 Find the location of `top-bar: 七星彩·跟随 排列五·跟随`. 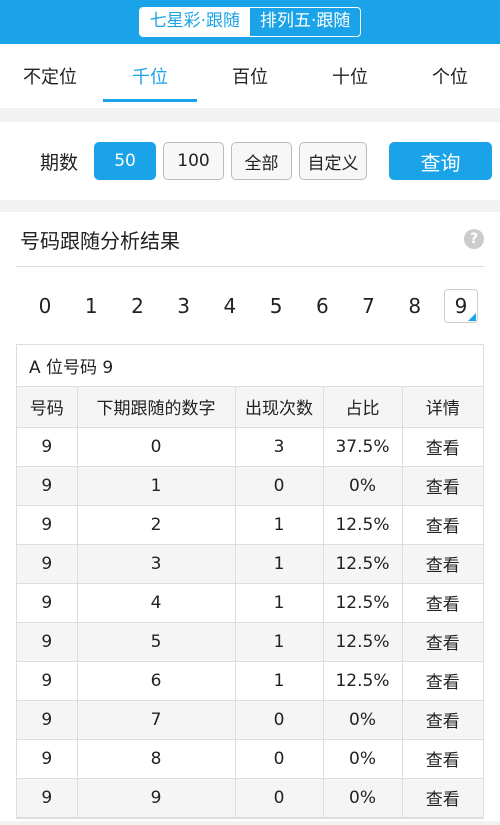

top-bar: 七星彩·跟随 排列五·跟随 is located at coordinates (250, 22).